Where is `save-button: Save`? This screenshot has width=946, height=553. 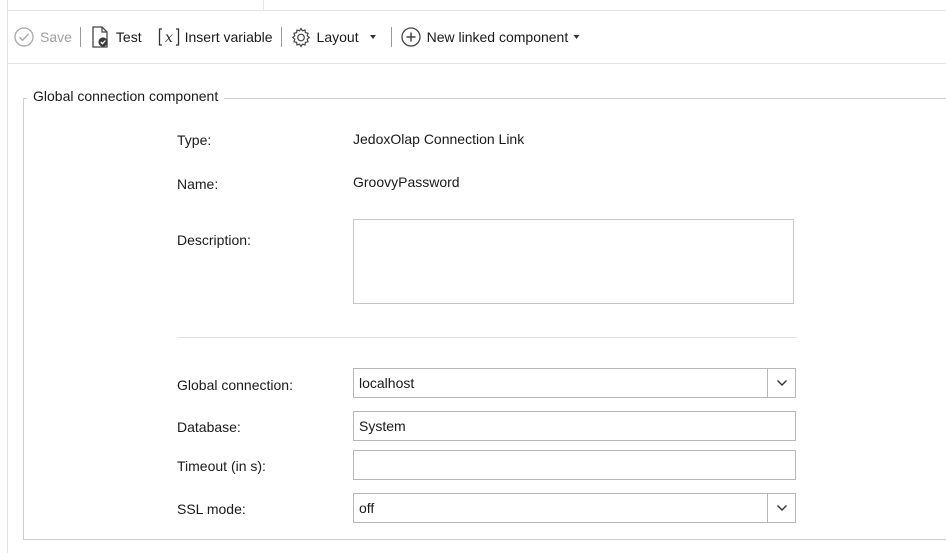
save-button: Save is located at coordinates (42, 37).